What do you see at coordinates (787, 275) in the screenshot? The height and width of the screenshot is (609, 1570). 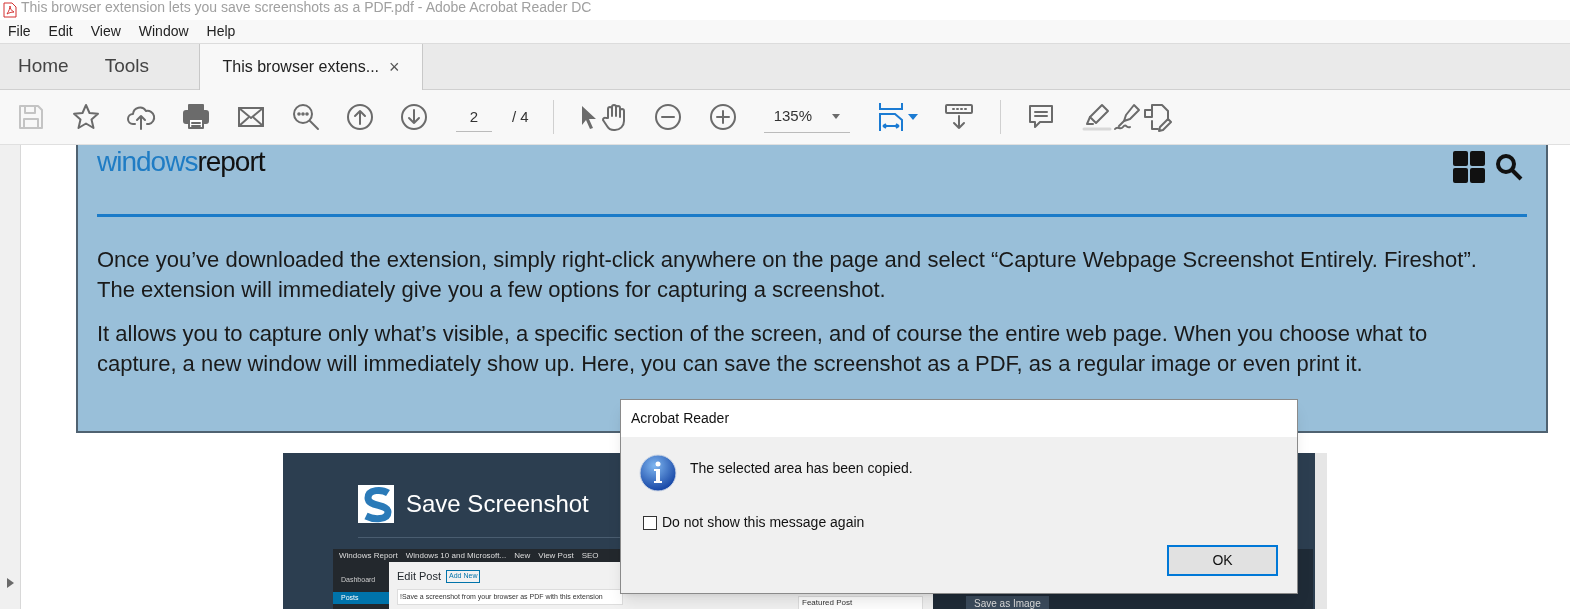 I see `paragraph: Once you’ve downloaded the extension, simply right-click anywhere on the page and select “Capture Webpage Screenshot Entirely. Fireshot”. The extension will immediately give you a few options for capturing a screenshot.` at bounding box center [787, 275].